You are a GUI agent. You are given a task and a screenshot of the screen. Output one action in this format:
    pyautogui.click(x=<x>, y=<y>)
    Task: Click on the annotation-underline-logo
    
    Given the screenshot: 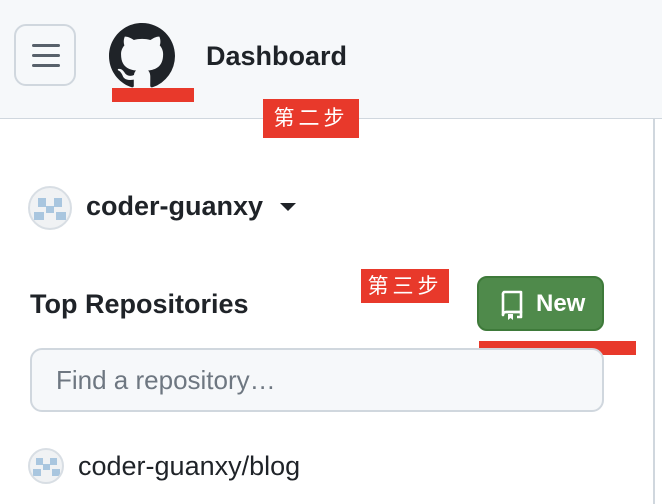 What is the action you would take?
    pyautogui.click(x=153, y=95)
    